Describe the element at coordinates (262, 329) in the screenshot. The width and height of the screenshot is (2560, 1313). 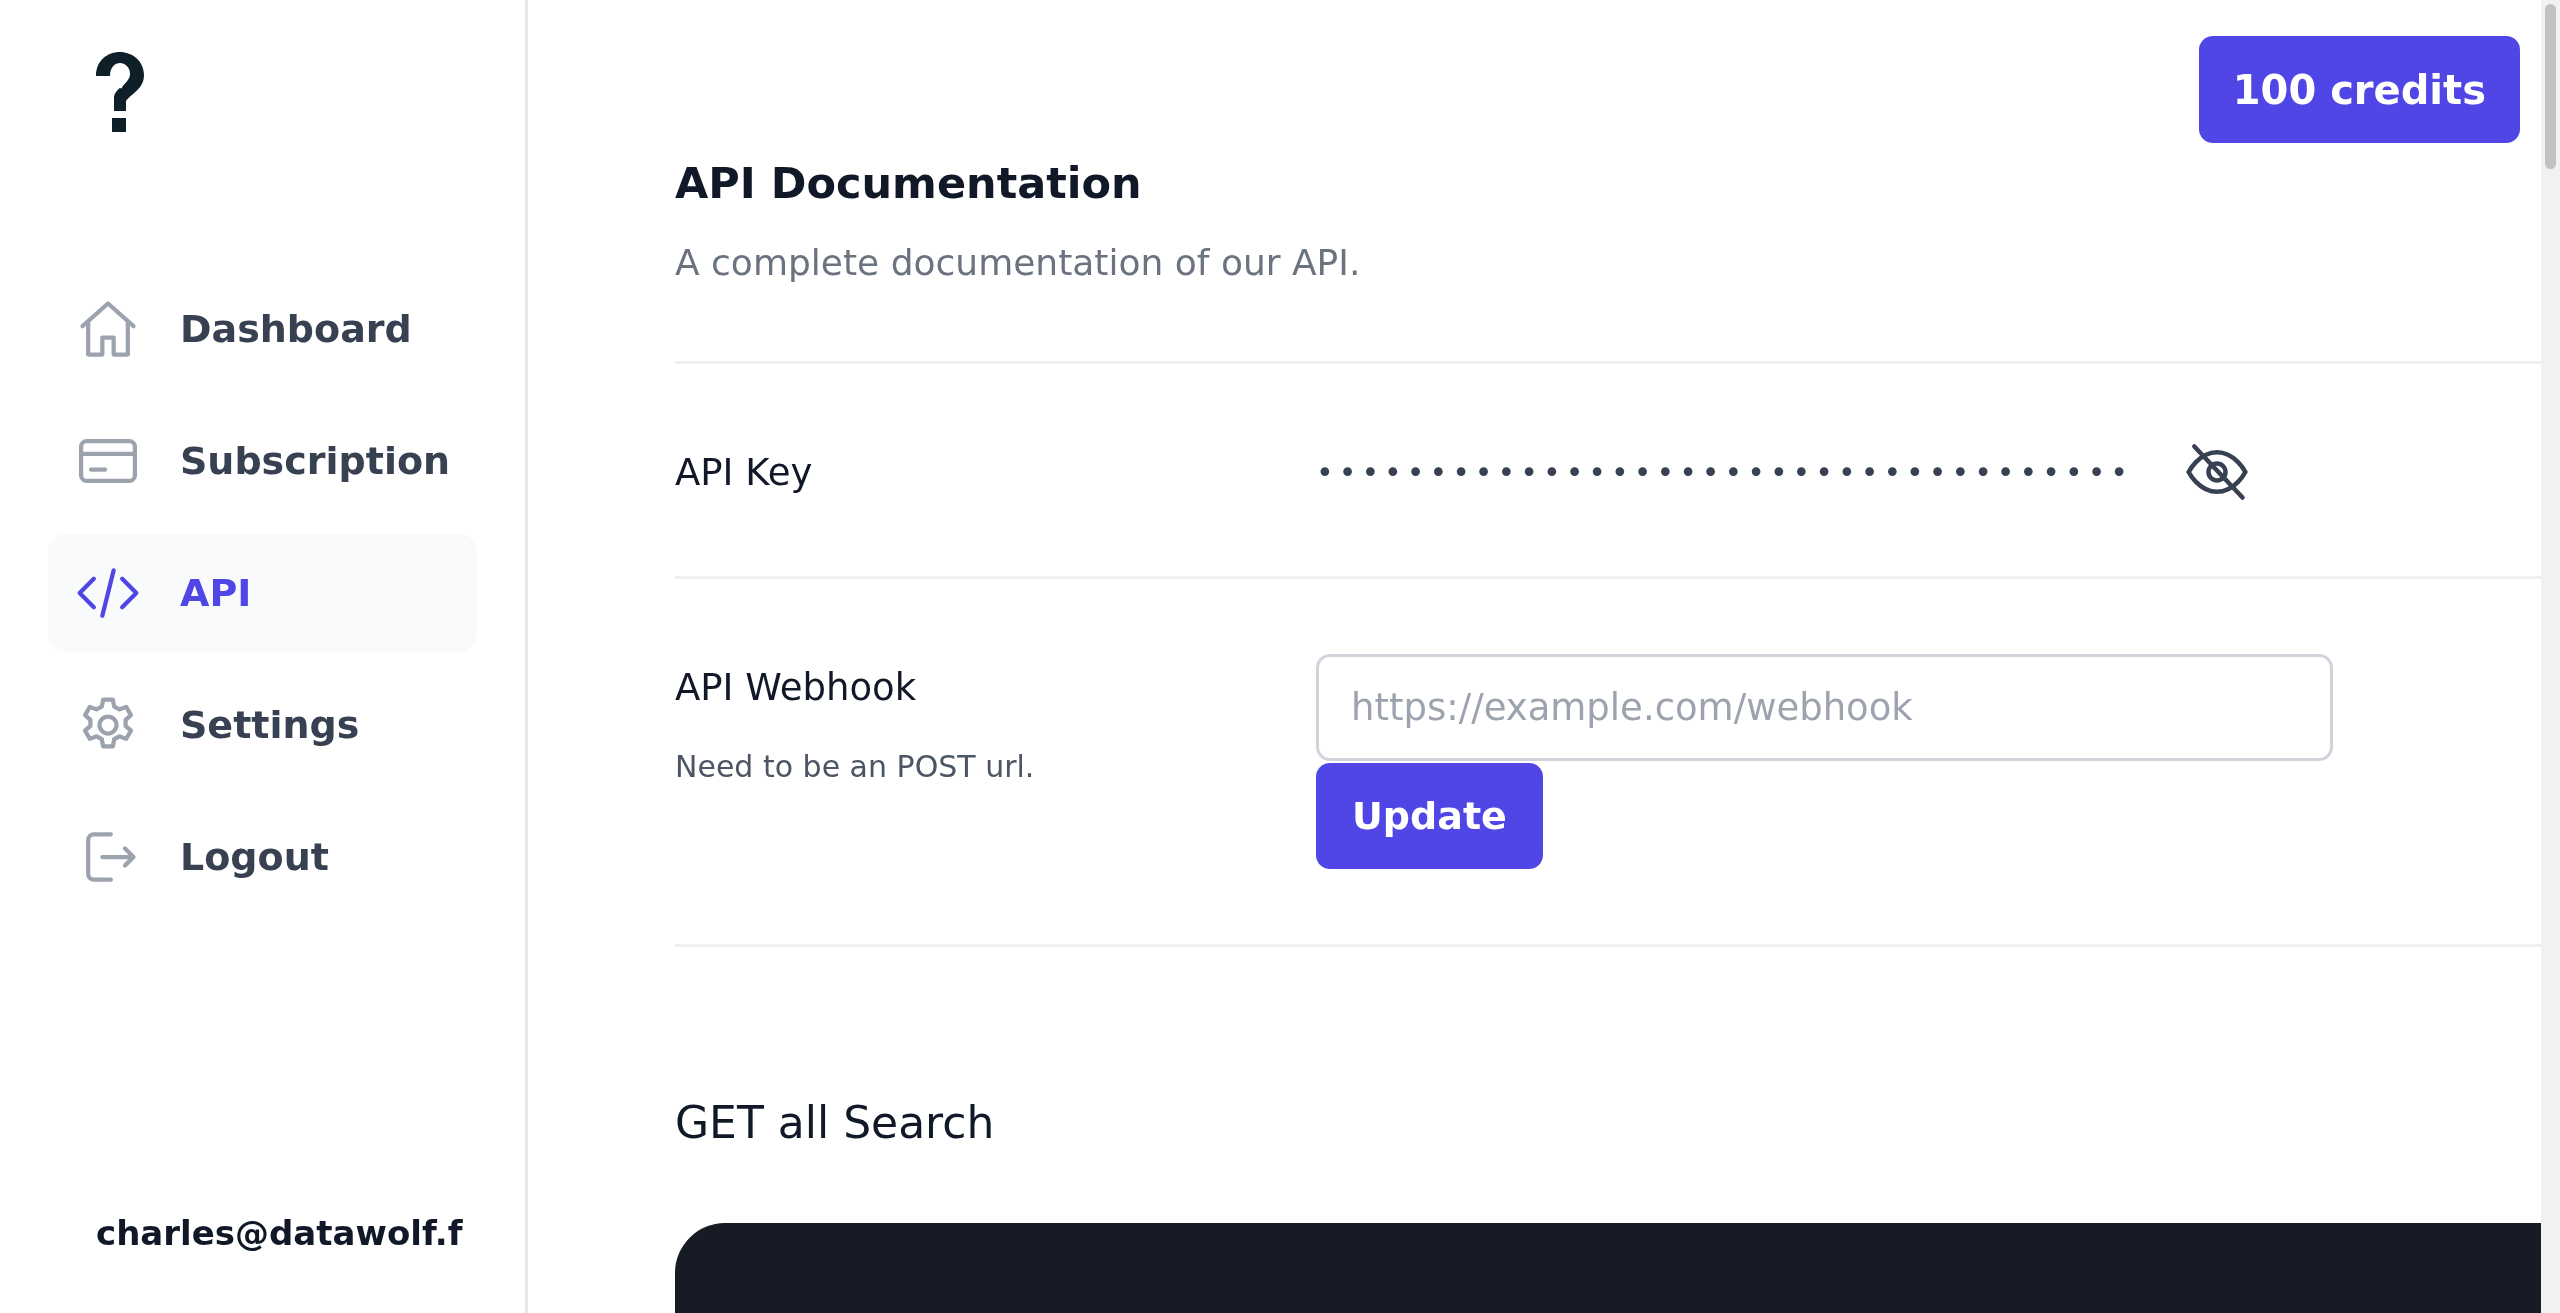
I see `sidebar-item: Dashboard` at that location.